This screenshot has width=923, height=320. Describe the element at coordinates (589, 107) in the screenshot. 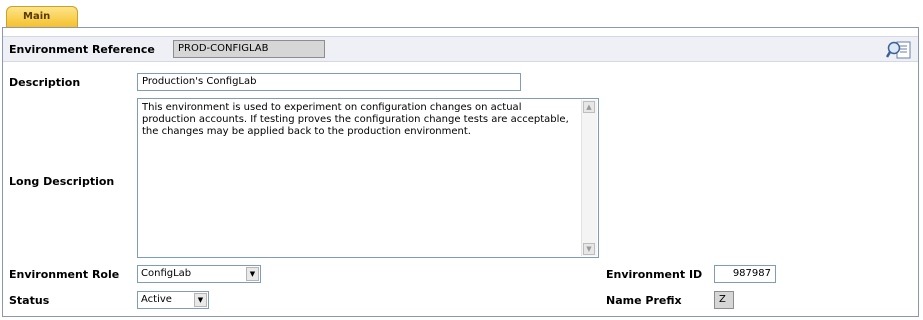

I see `scroll-up-icon: ▲` at that location.